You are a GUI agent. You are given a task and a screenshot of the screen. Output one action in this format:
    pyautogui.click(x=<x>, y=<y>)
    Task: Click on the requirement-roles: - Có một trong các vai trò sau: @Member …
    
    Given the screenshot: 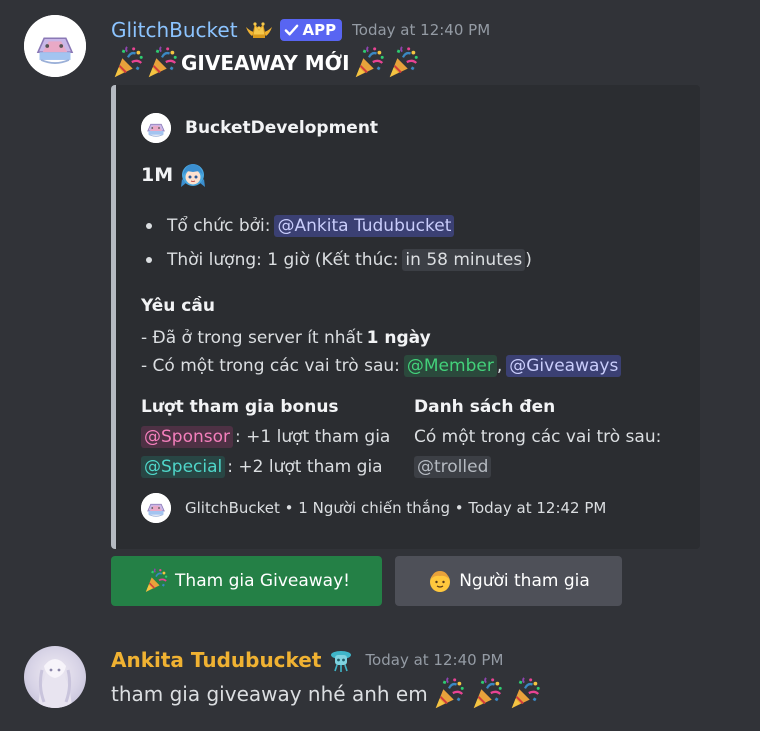 What is the action you would take?
    pyautogui.click(x=381, y=366)
    